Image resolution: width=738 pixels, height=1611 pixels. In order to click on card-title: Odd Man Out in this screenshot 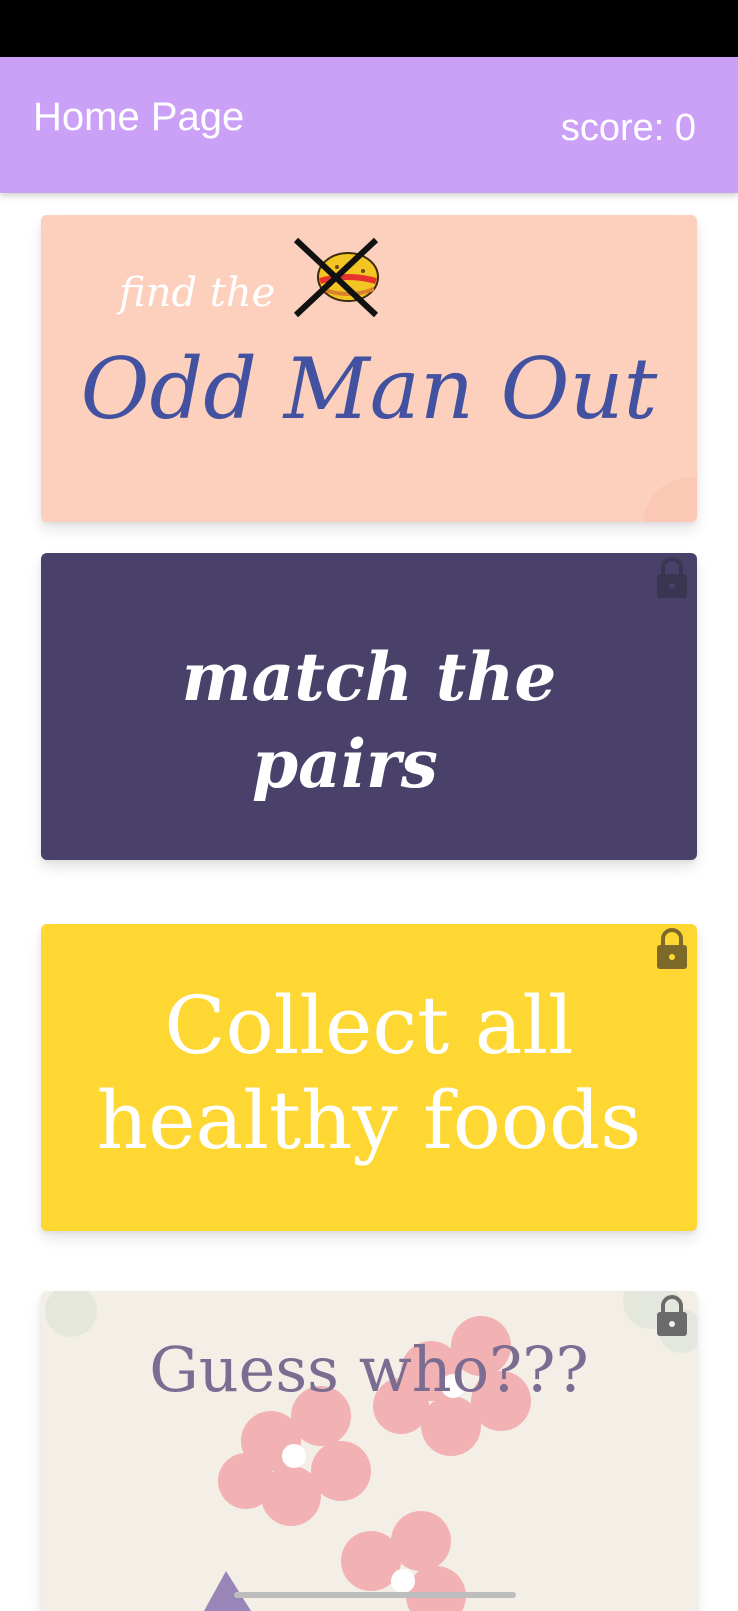, I will do `click(369, 389)`.